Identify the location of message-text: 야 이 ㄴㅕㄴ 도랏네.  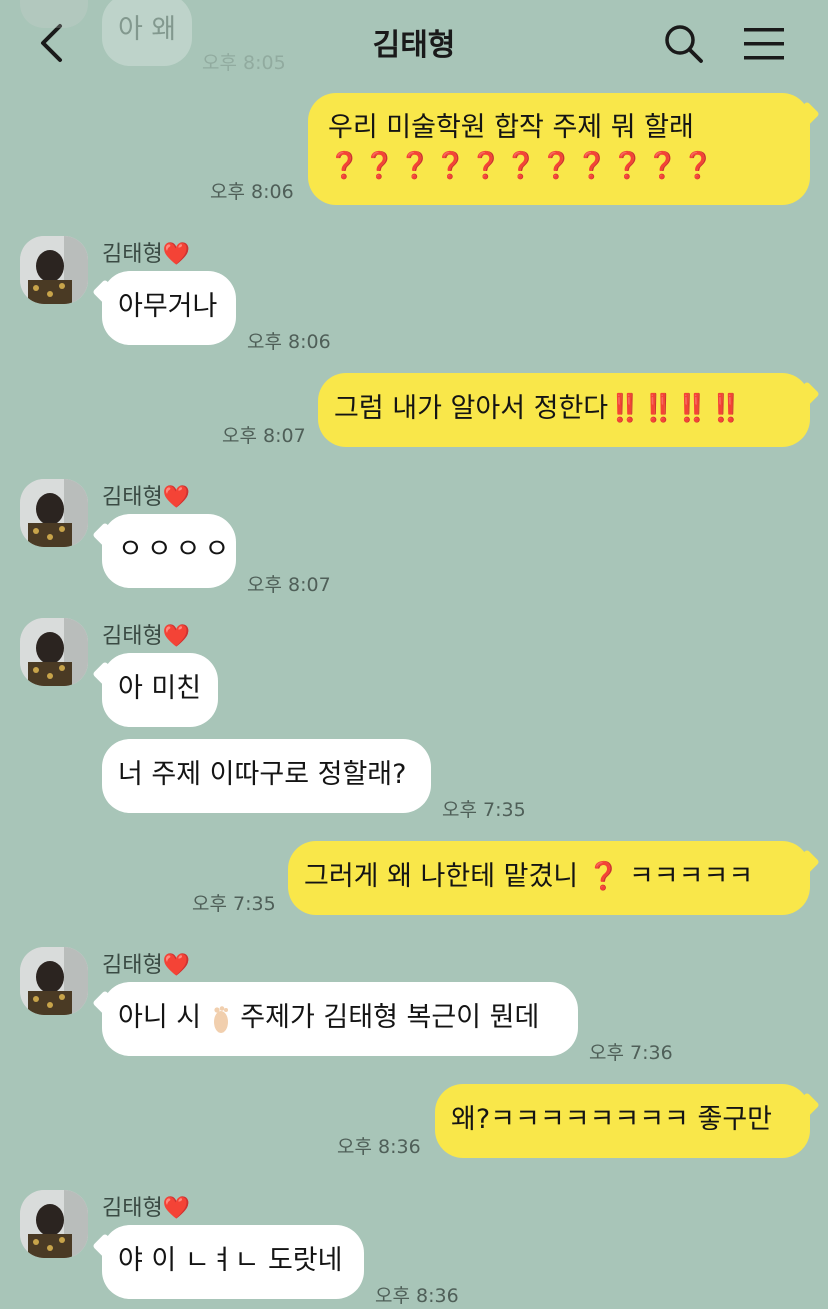
(230, 1260).